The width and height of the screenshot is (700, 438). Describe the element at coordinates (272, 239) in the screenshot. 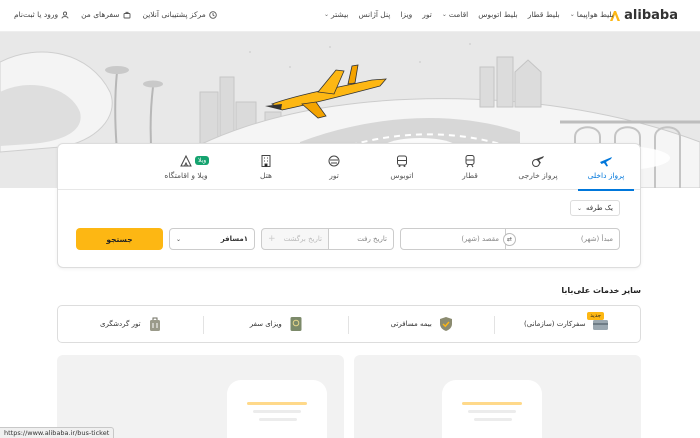

I see `plus-icon: +` at that location.